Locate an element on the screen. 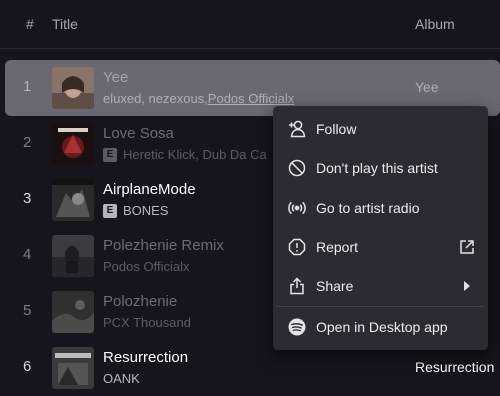 Image resolution: width=500 pixels, height=396 pixels. menu-item-label: Don't play this artist is located at coordinates (377, 168).